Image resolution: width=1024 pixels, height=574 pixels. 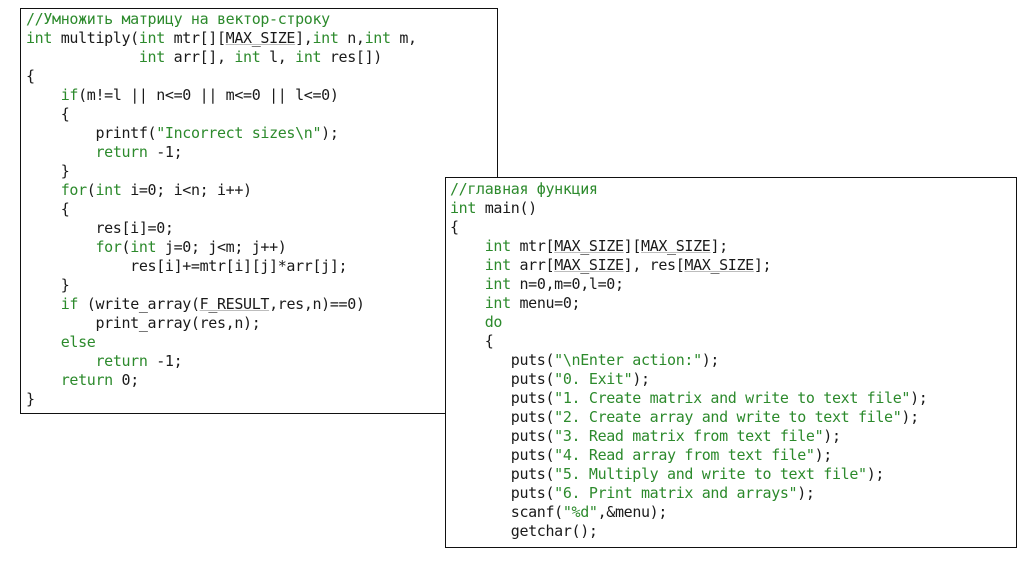 I want to click on code-token-plain: scanf(, so click(x=506, y=512).